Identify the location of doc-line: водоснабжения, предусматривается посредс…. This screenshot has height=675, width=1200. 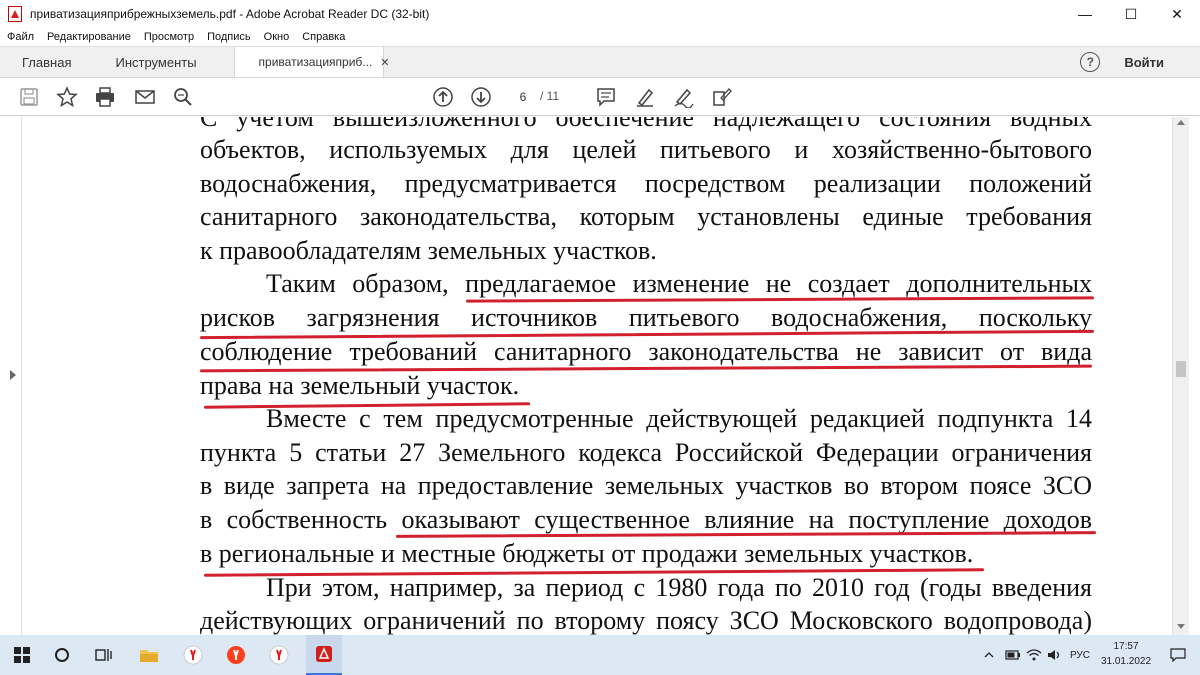
(646, 183).